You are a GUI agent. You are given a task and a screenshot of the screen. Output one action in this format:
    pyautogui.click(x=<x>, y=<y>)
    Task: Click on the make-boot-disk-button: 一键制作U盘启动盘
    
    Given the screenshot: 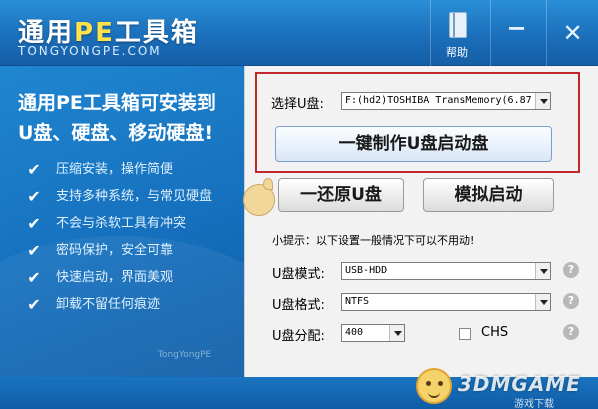 What is the action you would take?
    pyautogui.click(x=413, y=144)
    